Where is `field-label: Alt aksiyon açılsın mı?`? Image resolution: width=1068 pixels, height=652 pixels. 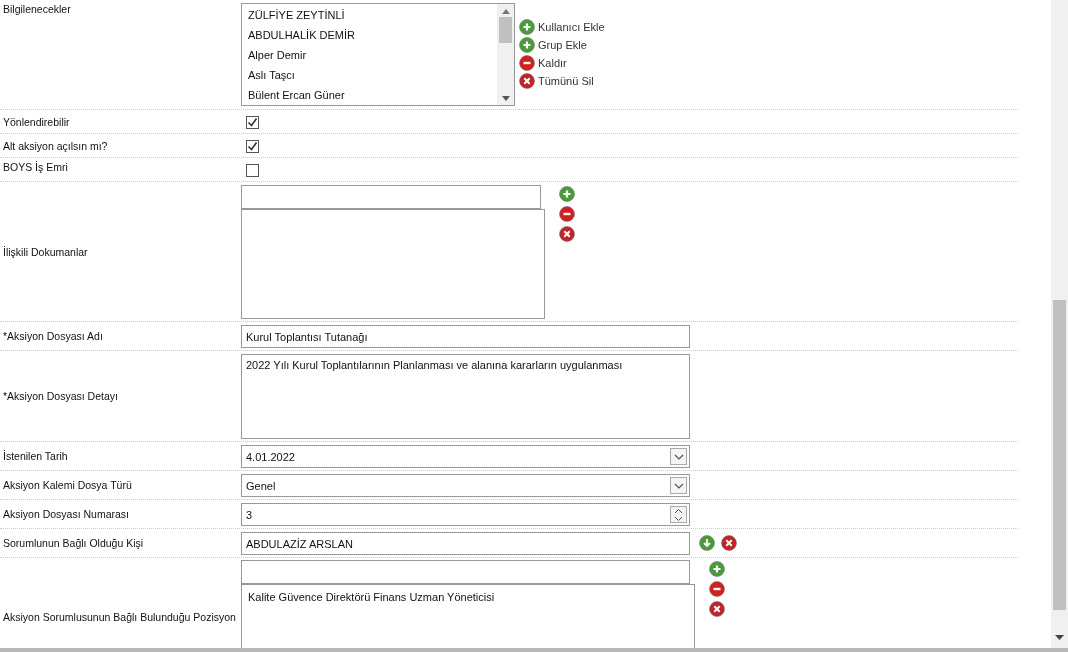
field-label: Alt aksiyon açılsın mı? is located at coordinates (55, 146).